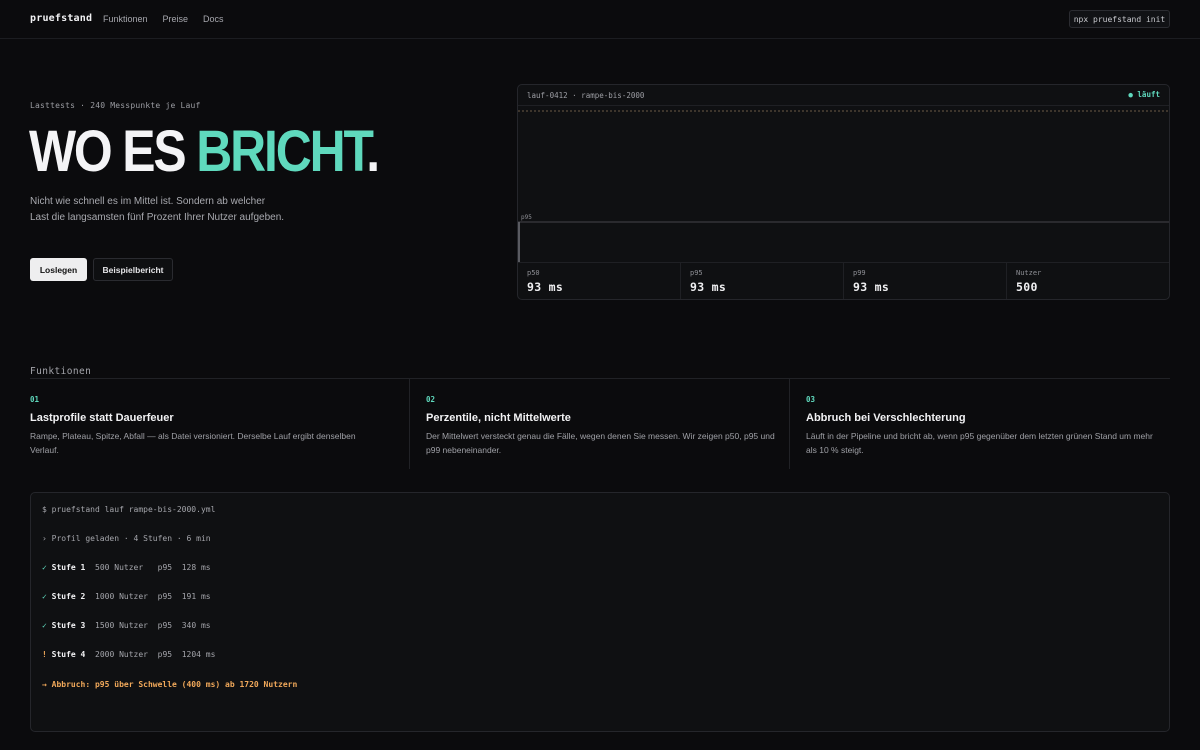  What do you see at coordinates (282, 151) in the screenshot?
I see `headline-accent: BRICHT` at bounding box center [282, 151].